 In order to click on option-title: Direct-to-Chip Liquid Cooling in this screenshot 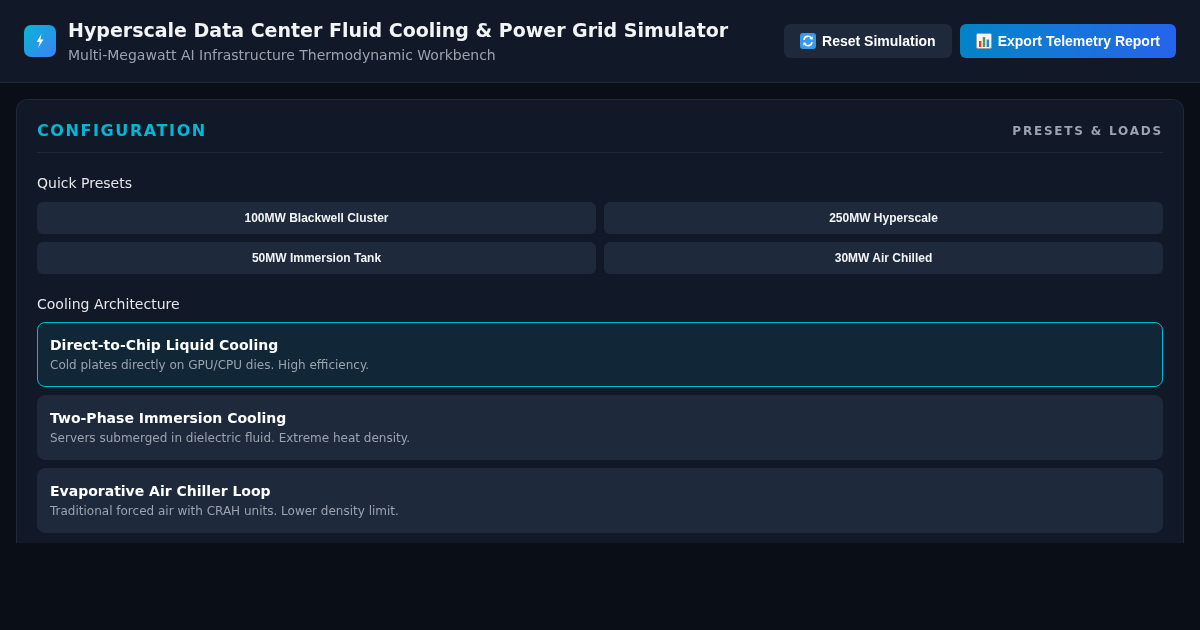, I will do `click(165, 345)`.